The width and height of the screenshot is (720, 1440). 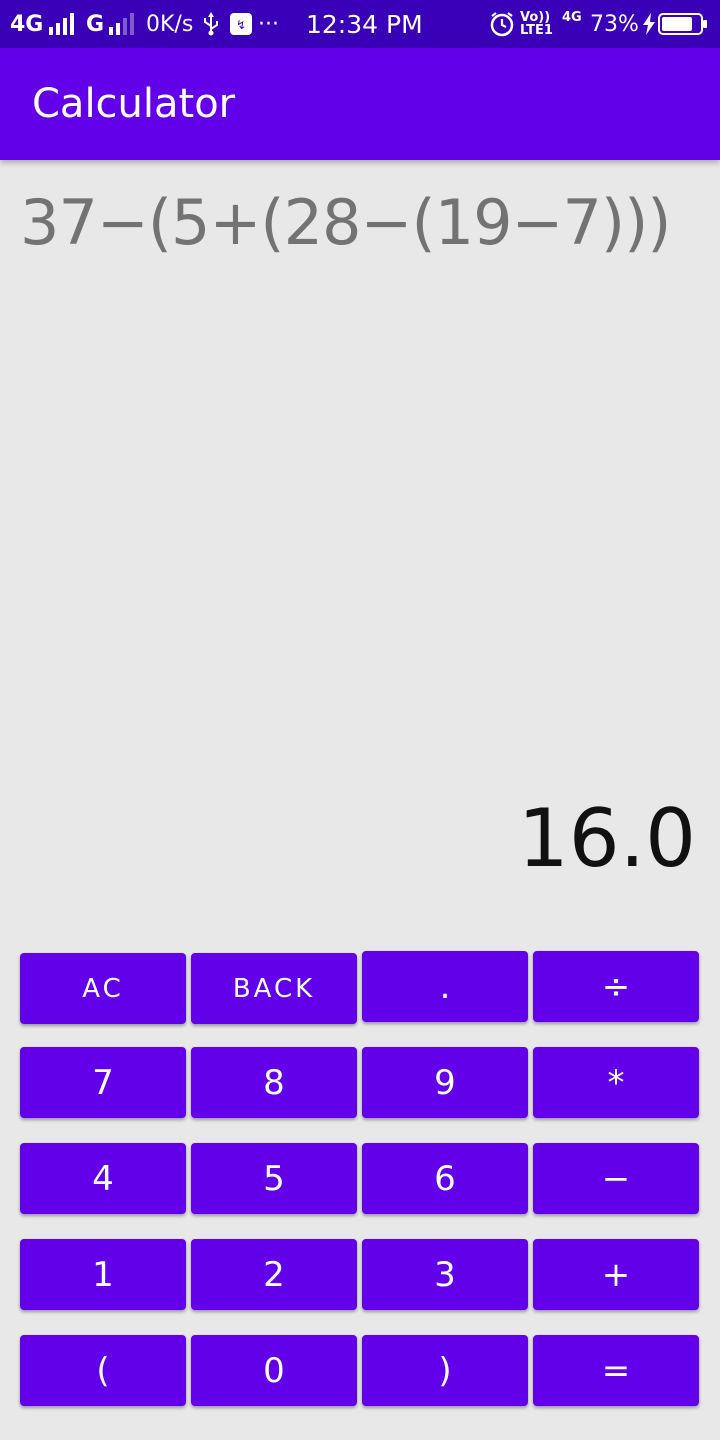 What do you see at coordinates (62, 24) in the screenshot?
I see `signal-strength-icon` at bounding box center [62, 24].